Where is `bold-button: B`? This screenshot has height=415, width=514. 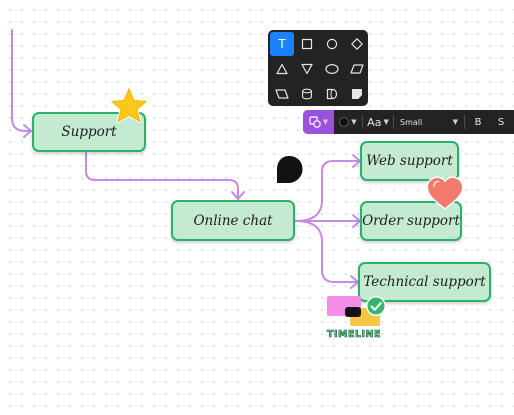 bold-button: B is located at coordinates (478, 122).